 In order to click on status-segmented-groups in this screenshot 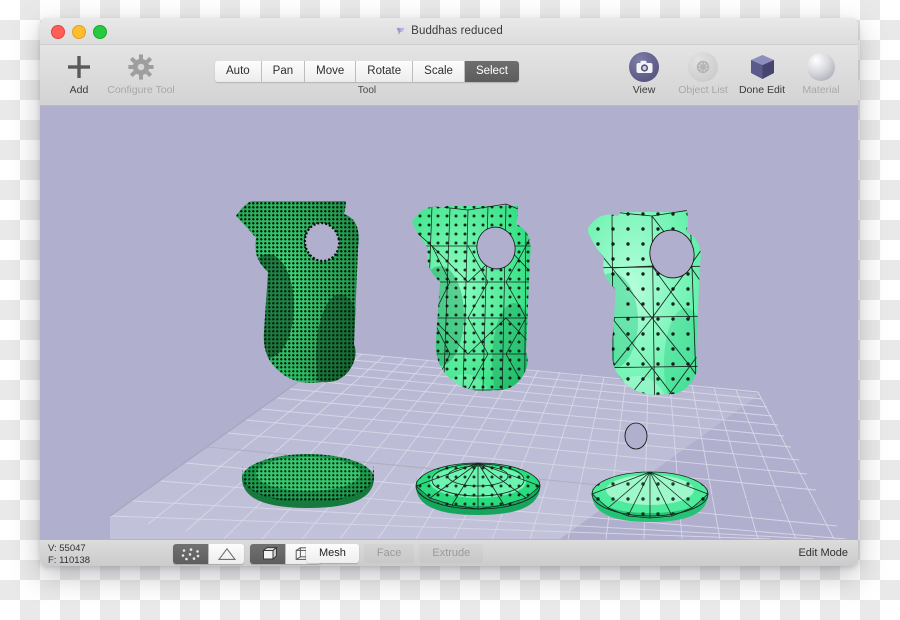, I will do `click(247, 554)`.